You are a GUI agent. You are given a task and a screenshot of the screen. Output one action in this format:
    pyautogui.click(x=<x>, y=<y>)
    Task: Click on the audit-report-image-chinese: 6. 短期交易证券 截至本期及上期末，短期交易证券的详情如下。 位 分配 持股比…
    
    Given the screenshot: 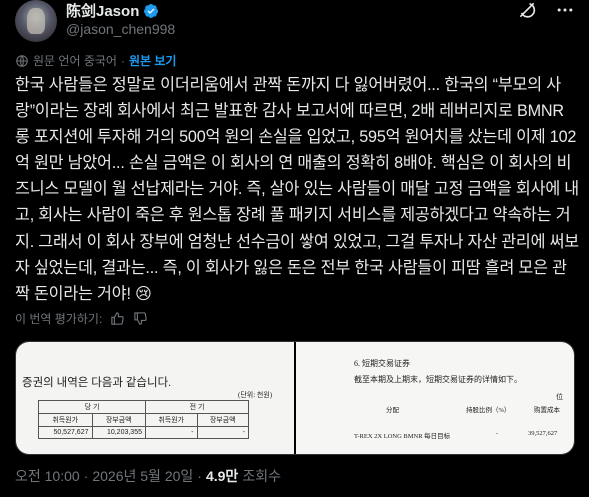 What is the action you would take?
    pyautogui.click(x=435, y=398)
    